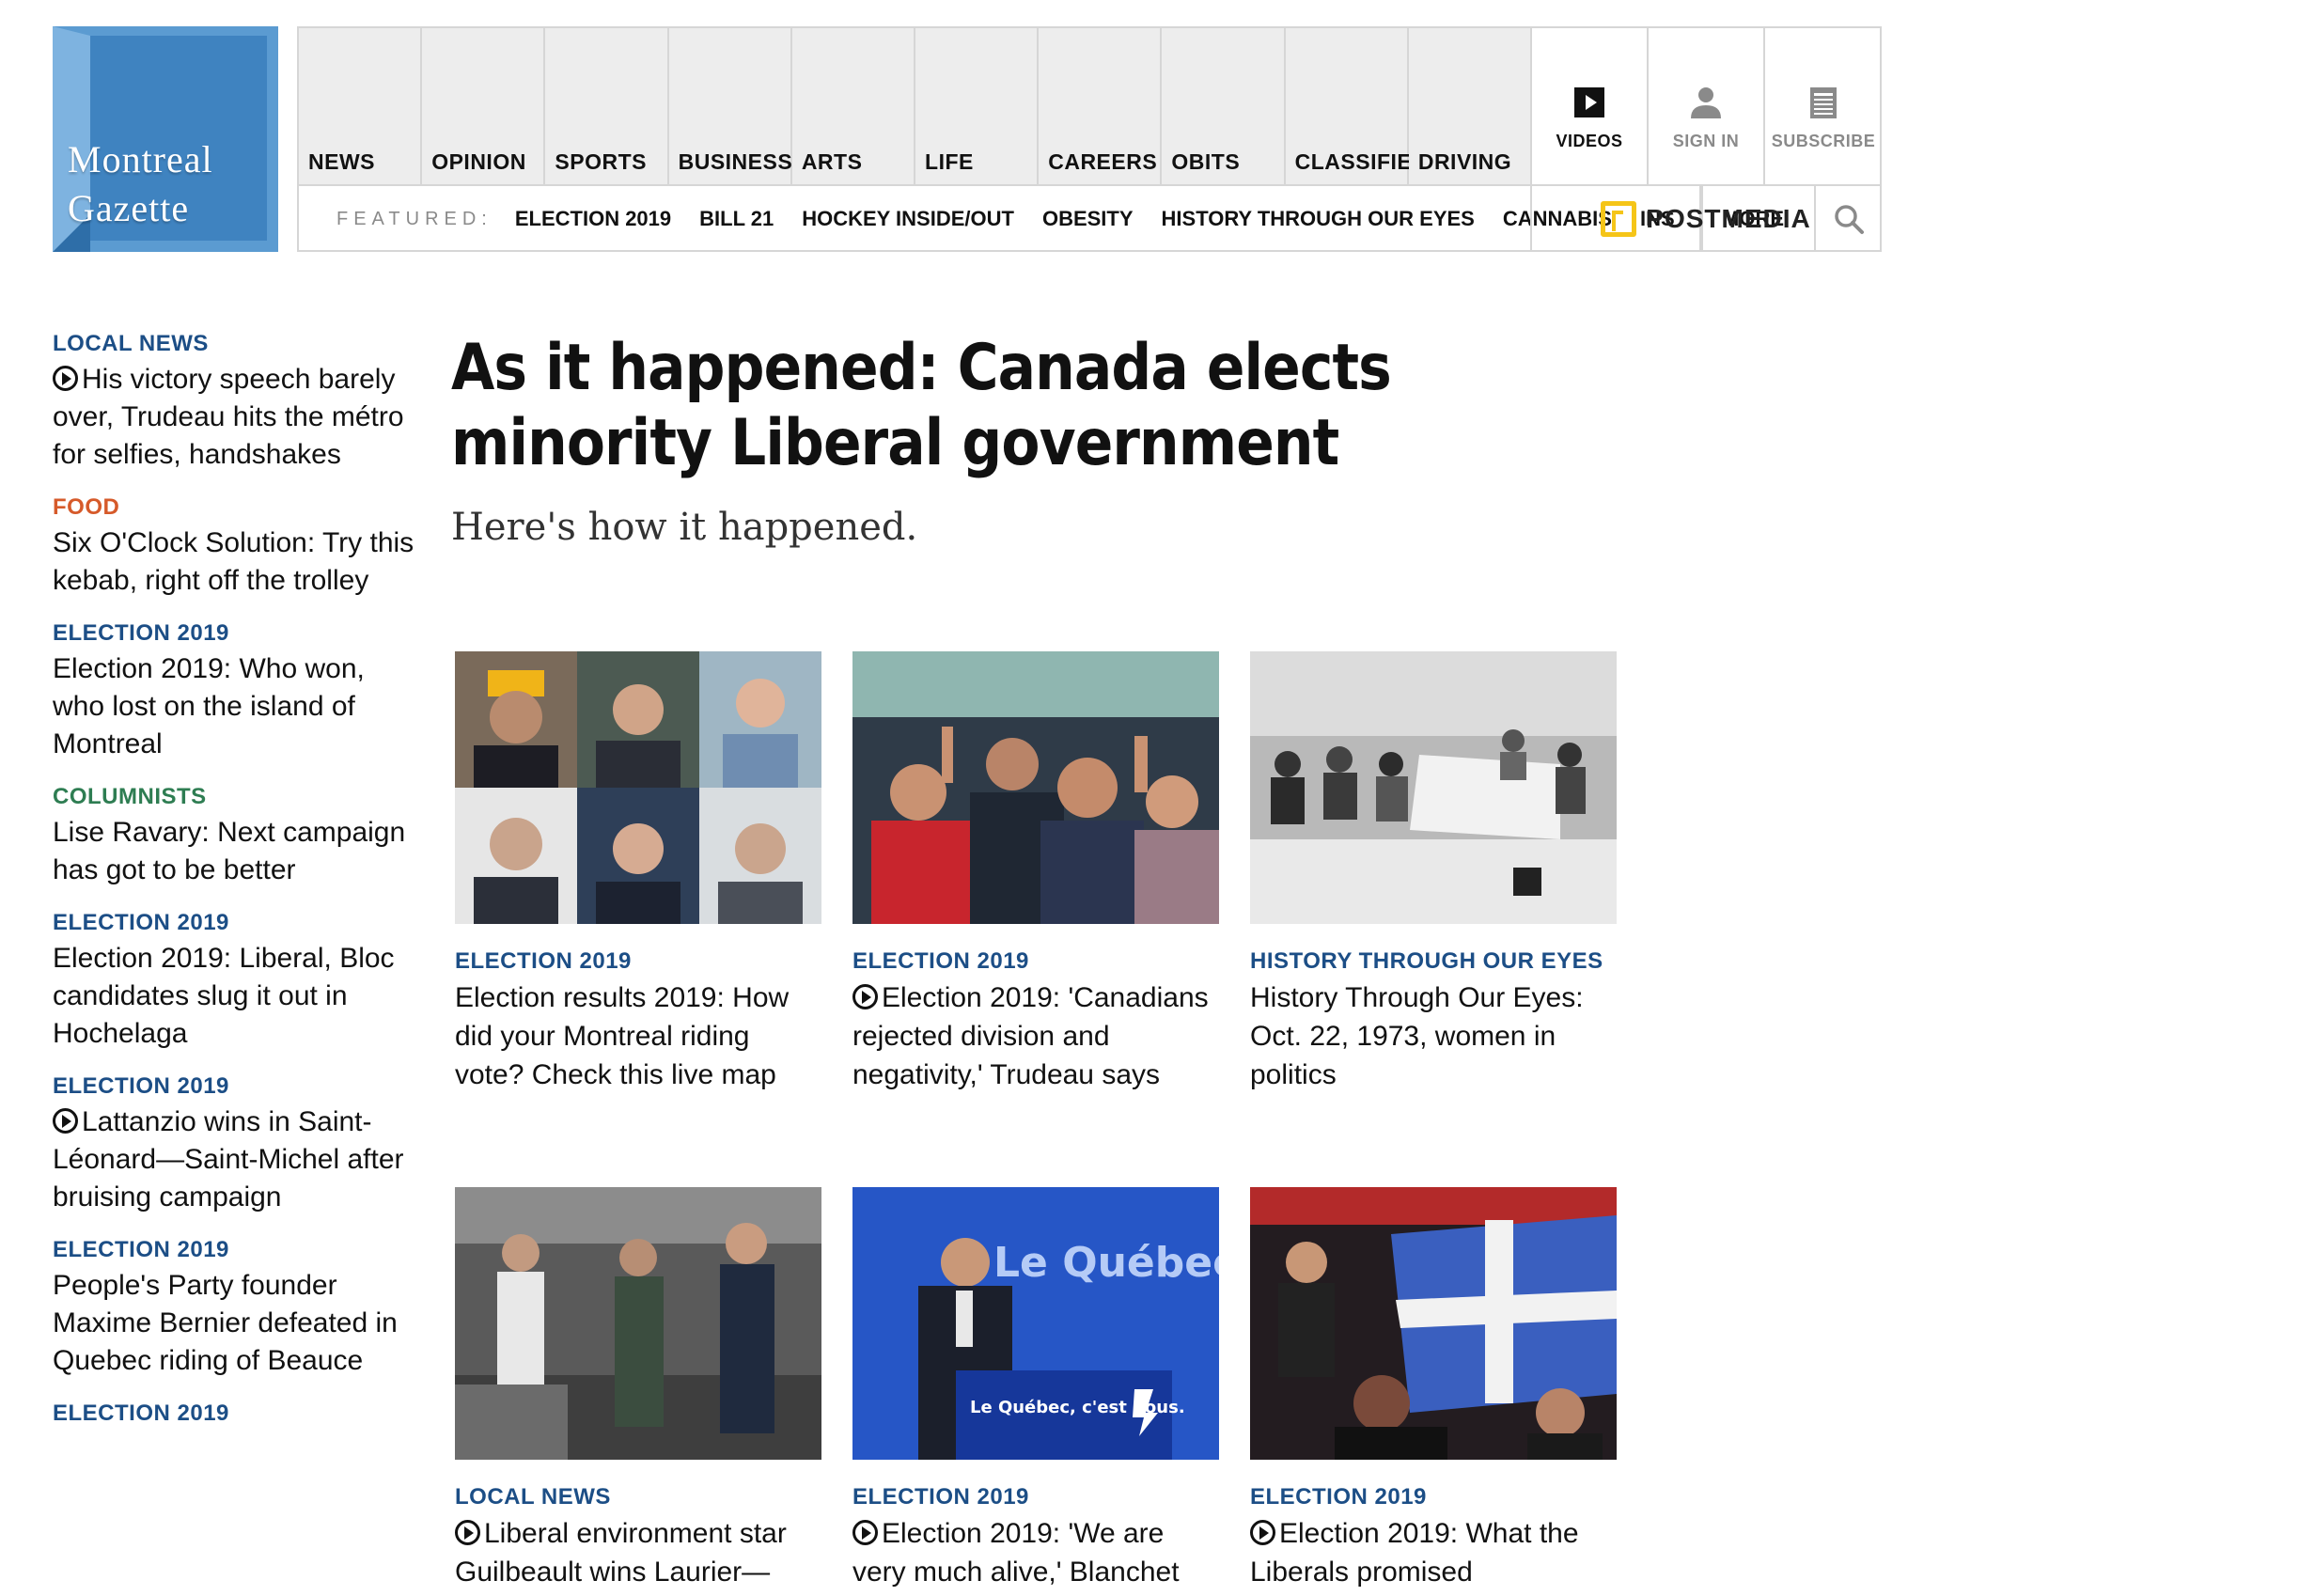 The image size is (2299, 1596). Describe the element at coordinates (1590, 140) in the screenshot. I see `videos-label: VIDEOS` at that location.